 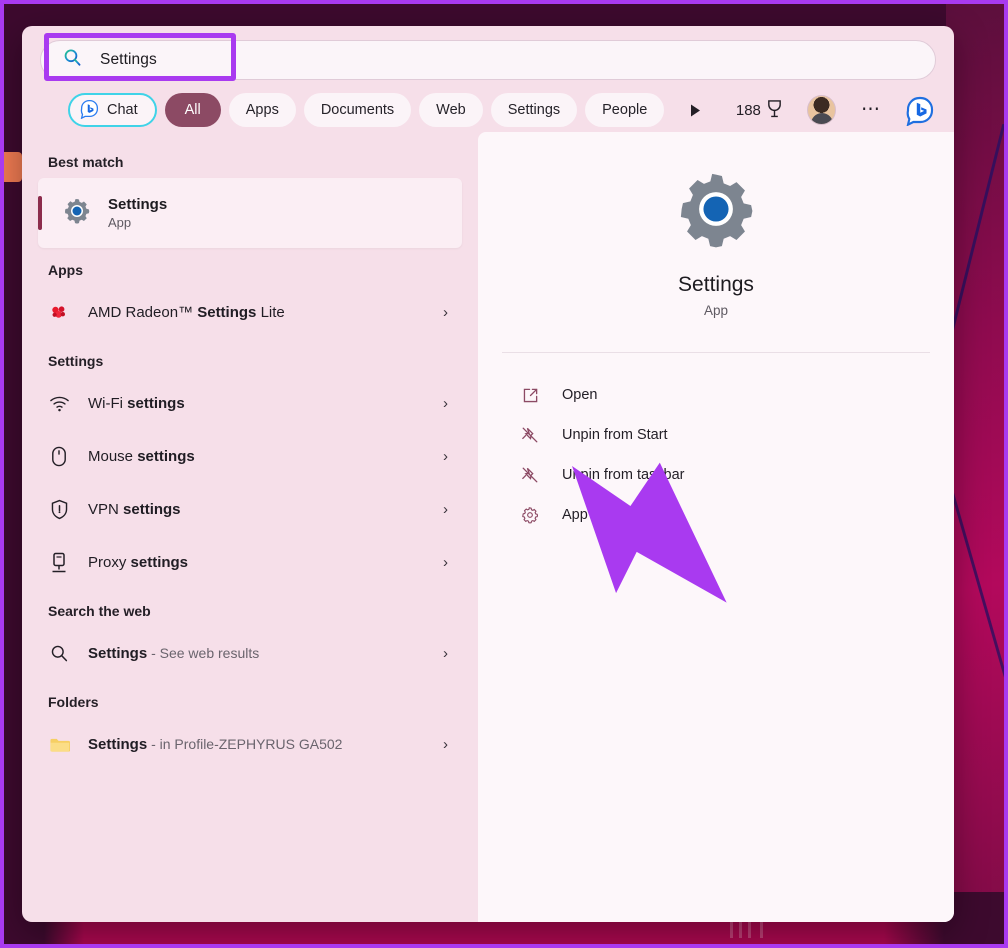 I want to click on action-unpin-from-start-label: Unpin from Start, so click(x=615, y=435).